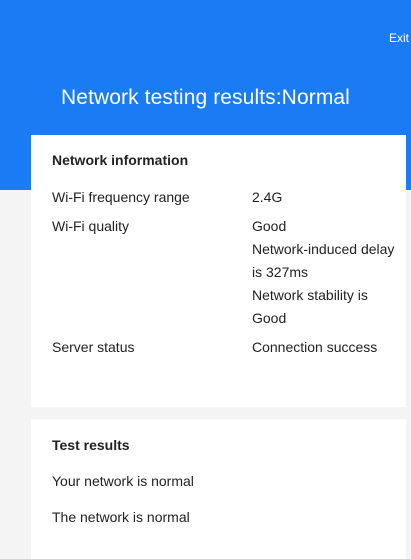  What do you see at coordinates (267, 197) in the screenshot?
I see `info-value-line: 2.4G` at bounding box center [267, 197].